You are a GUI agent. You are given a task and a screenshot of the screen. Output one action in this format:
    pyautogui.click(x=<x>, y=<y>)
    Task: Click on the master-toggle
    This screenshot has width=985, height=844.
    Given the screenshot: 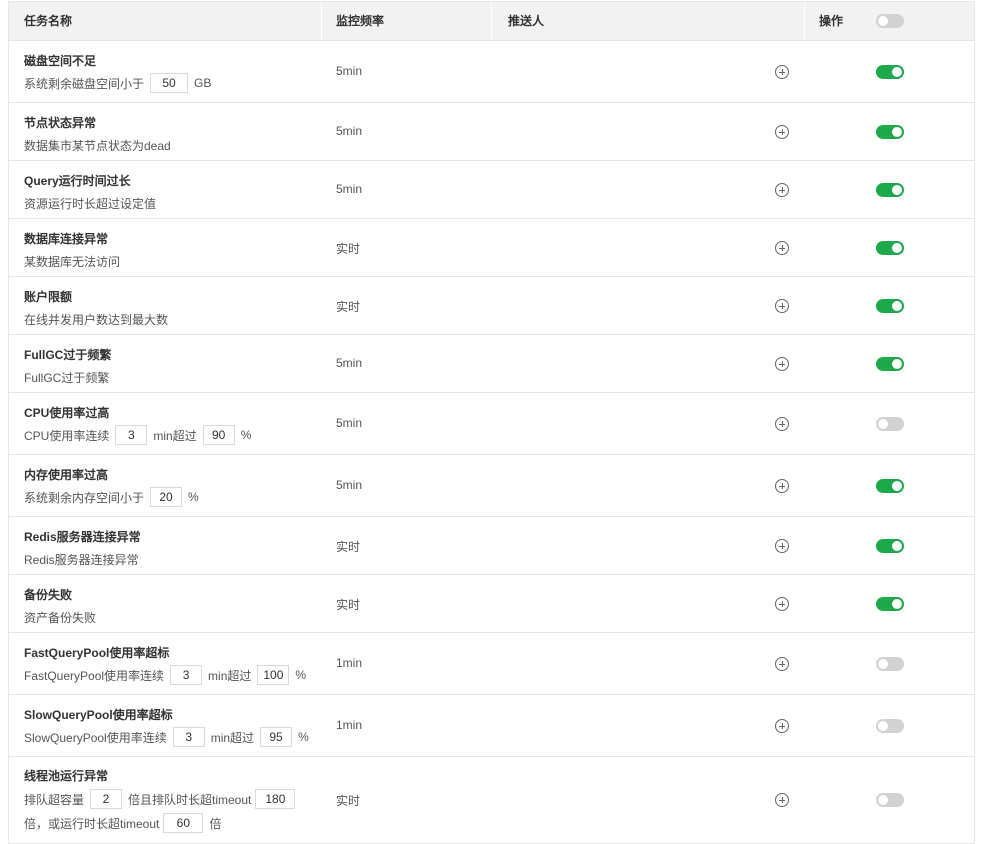 What is the action you would take?
    pyautogui.click(x=890, y=21)
    